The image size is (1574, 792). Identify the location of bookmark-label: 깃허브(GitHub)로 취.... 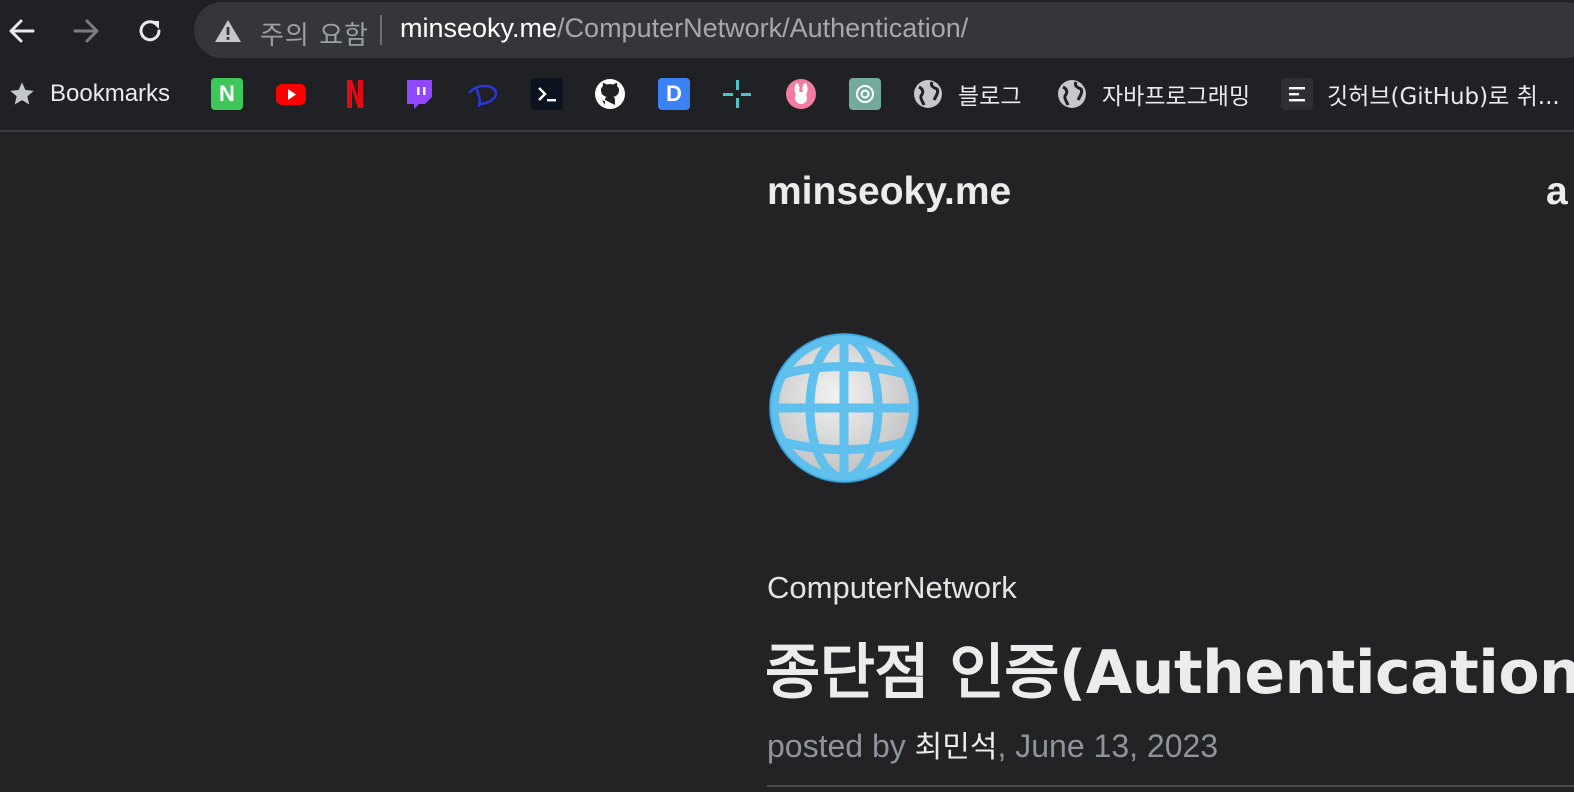
(1443, 97).